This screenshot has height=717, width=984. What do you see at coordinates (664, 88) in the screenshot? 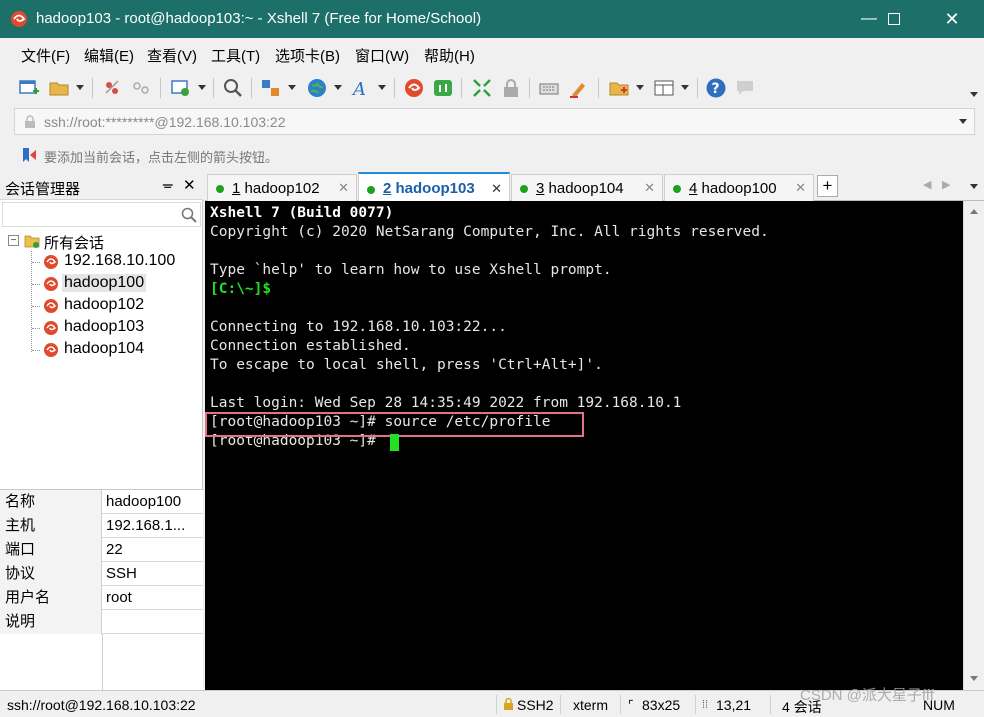
I see `layout-icon` at bounding box center [664, 88].